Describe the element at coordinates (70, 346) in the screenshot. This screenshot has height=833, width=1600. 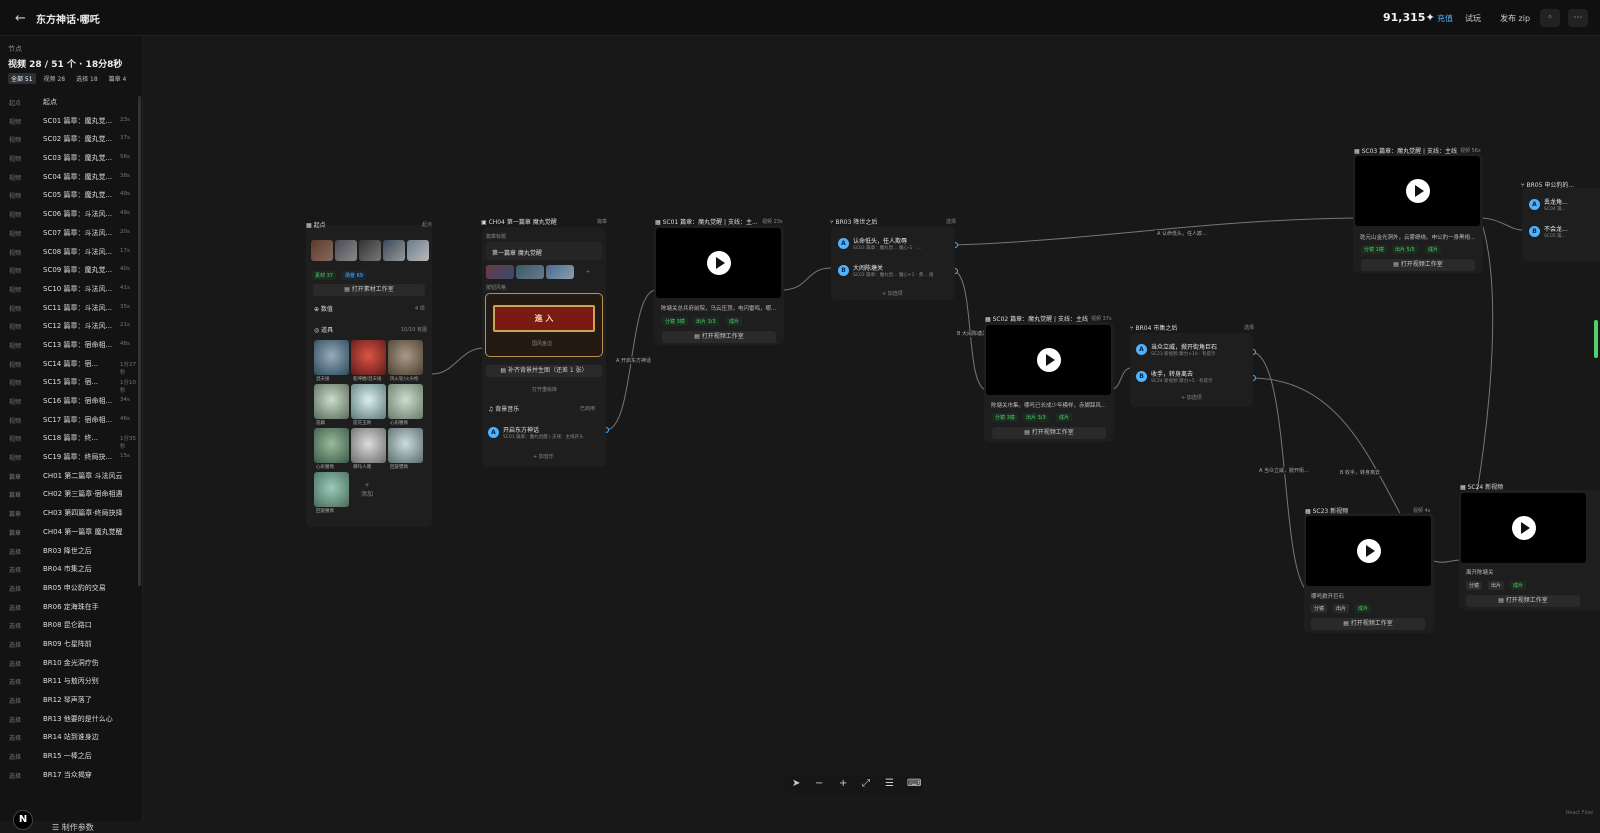
I see `sidebar-node-item: 视频 SC13 篇章：宿命相... 48s` at that location.